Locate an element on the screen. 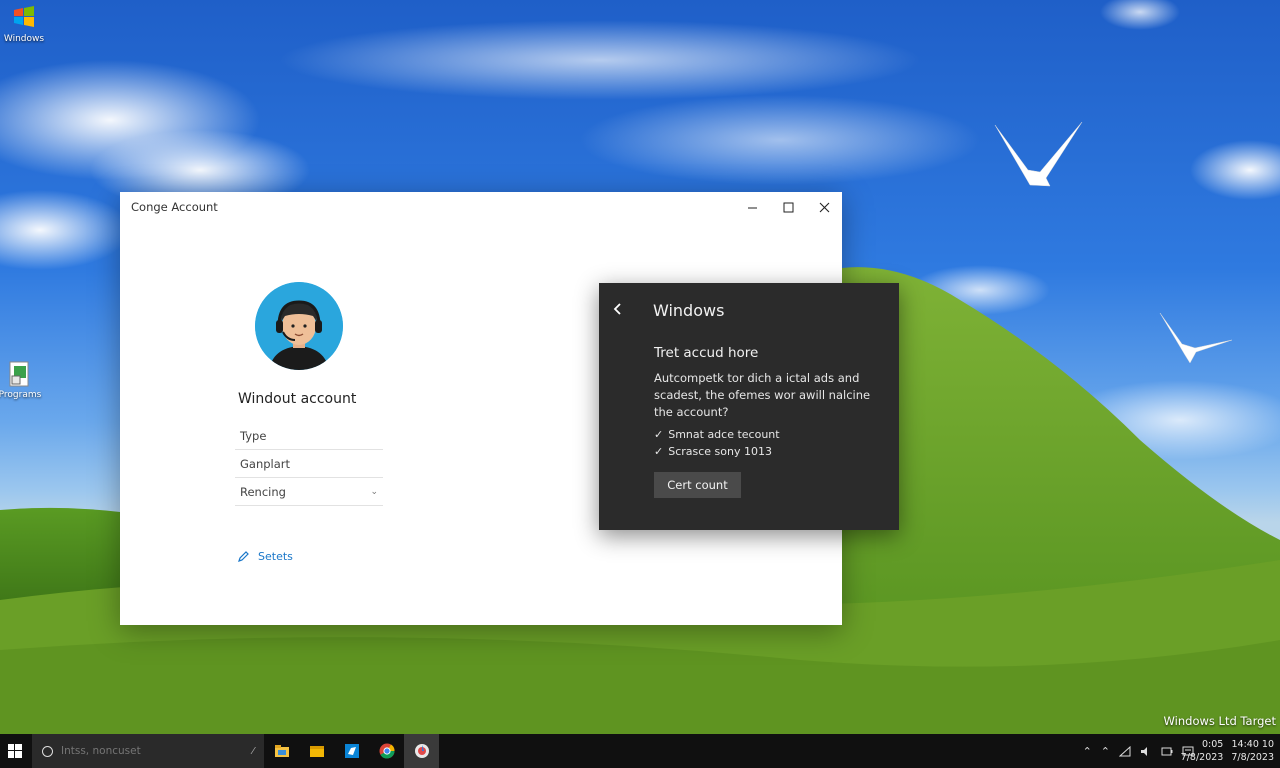 This screenshot has width=1280, height=768. search-icon is located at coordinates (47, 751).